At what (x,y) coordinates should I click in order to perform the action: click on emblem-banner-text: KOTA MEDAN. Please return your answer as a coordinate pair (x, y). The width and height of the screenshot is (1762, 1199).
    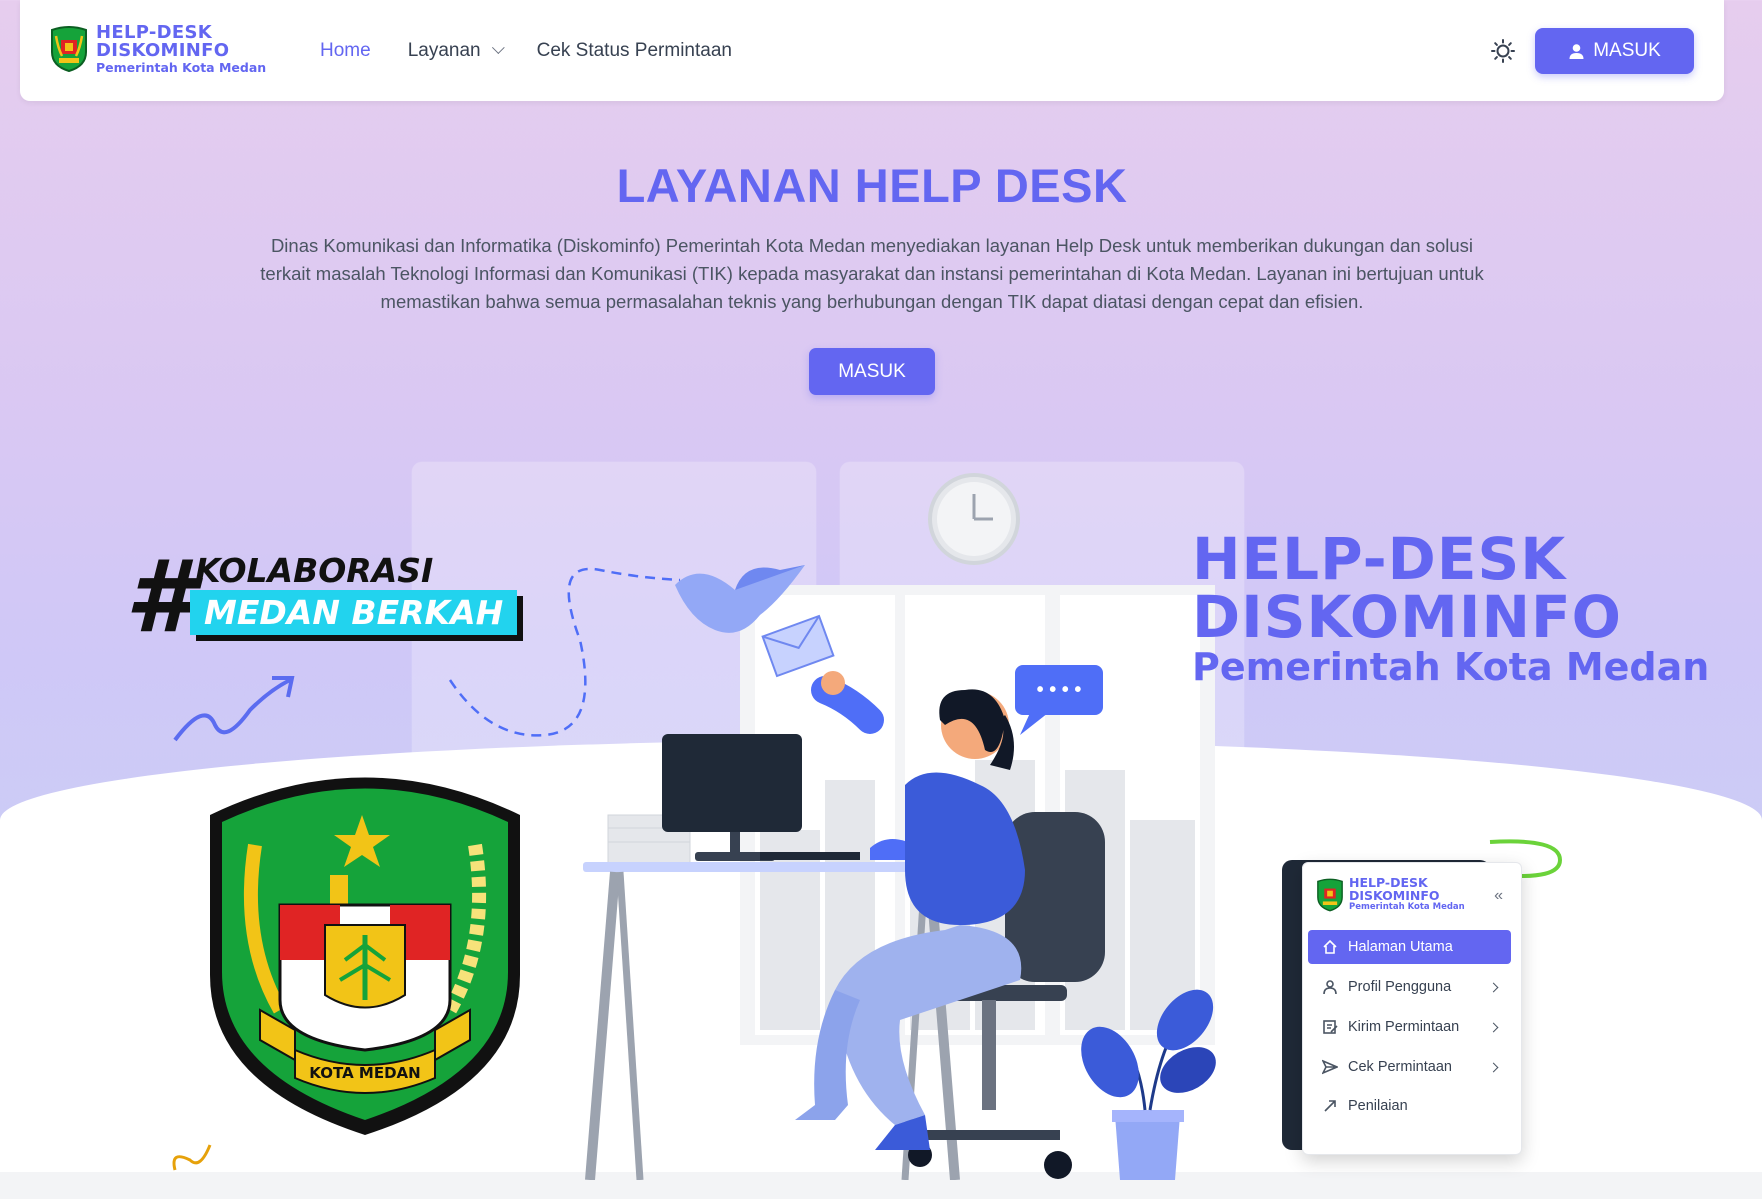
    Looking at the image, I should click on (364, 1073).